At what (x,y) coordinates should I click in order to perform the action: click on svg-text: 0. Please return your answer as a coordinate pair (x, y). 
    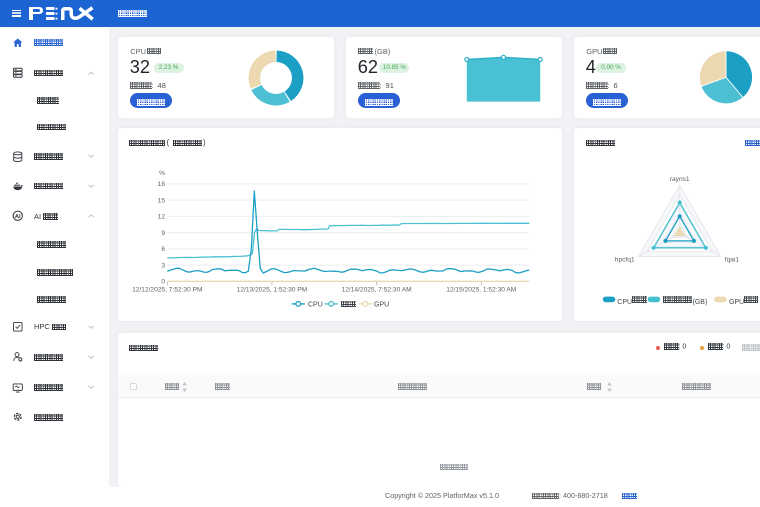
    Looking at the image, I should click on (163, 282).